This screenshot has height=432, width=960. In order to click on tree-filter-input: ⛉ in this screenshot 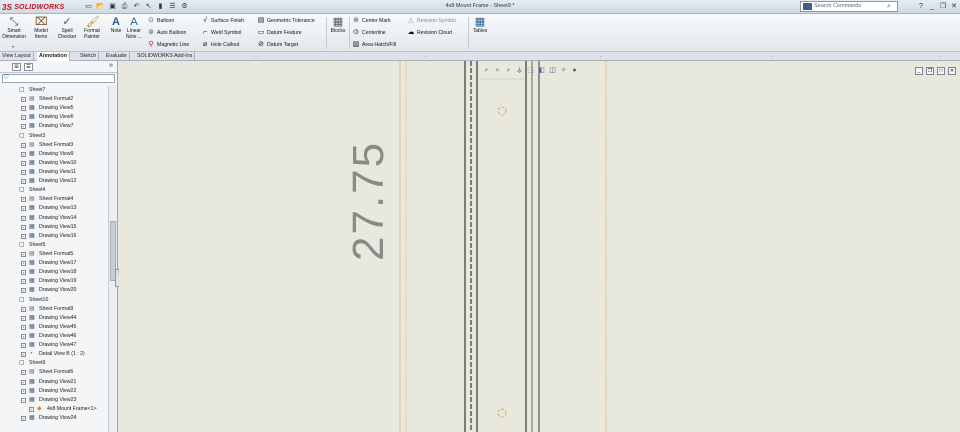, I will do `click(58, 78)`.